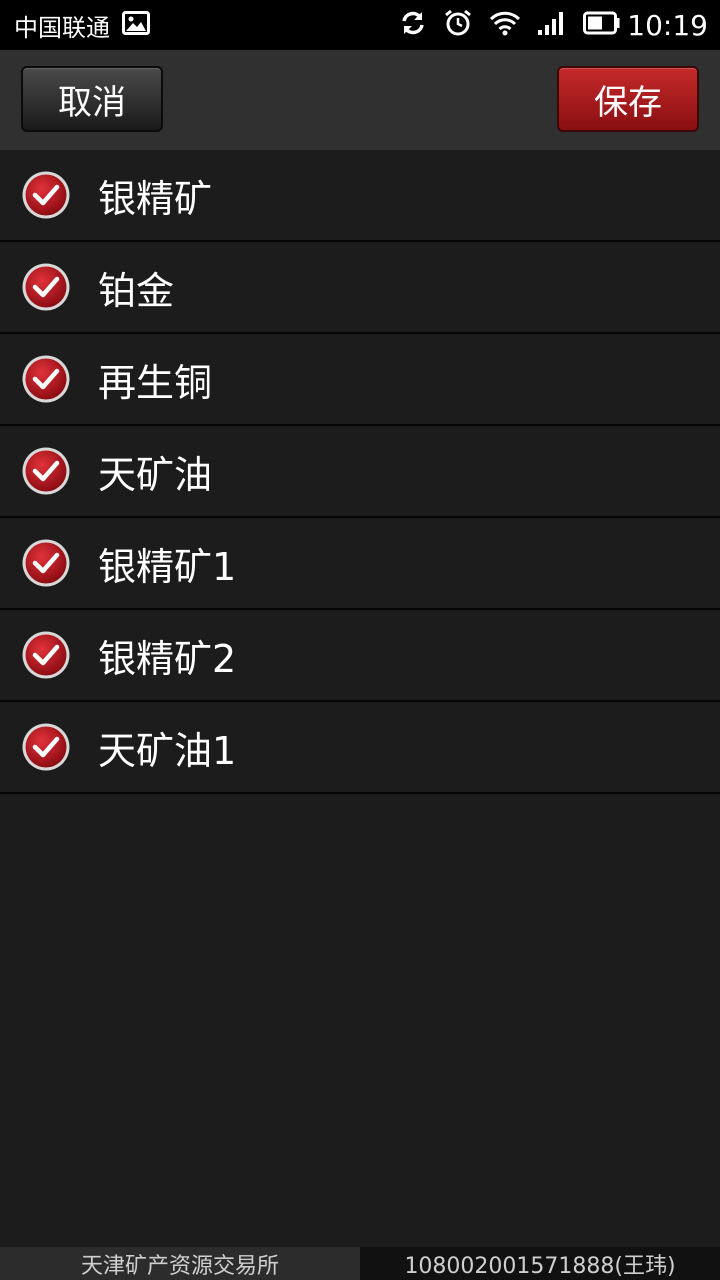  What do you see at coordinates (360, 288) in the screenshot?
I see `list-item: 铂金` at bounding box center [360, 288].